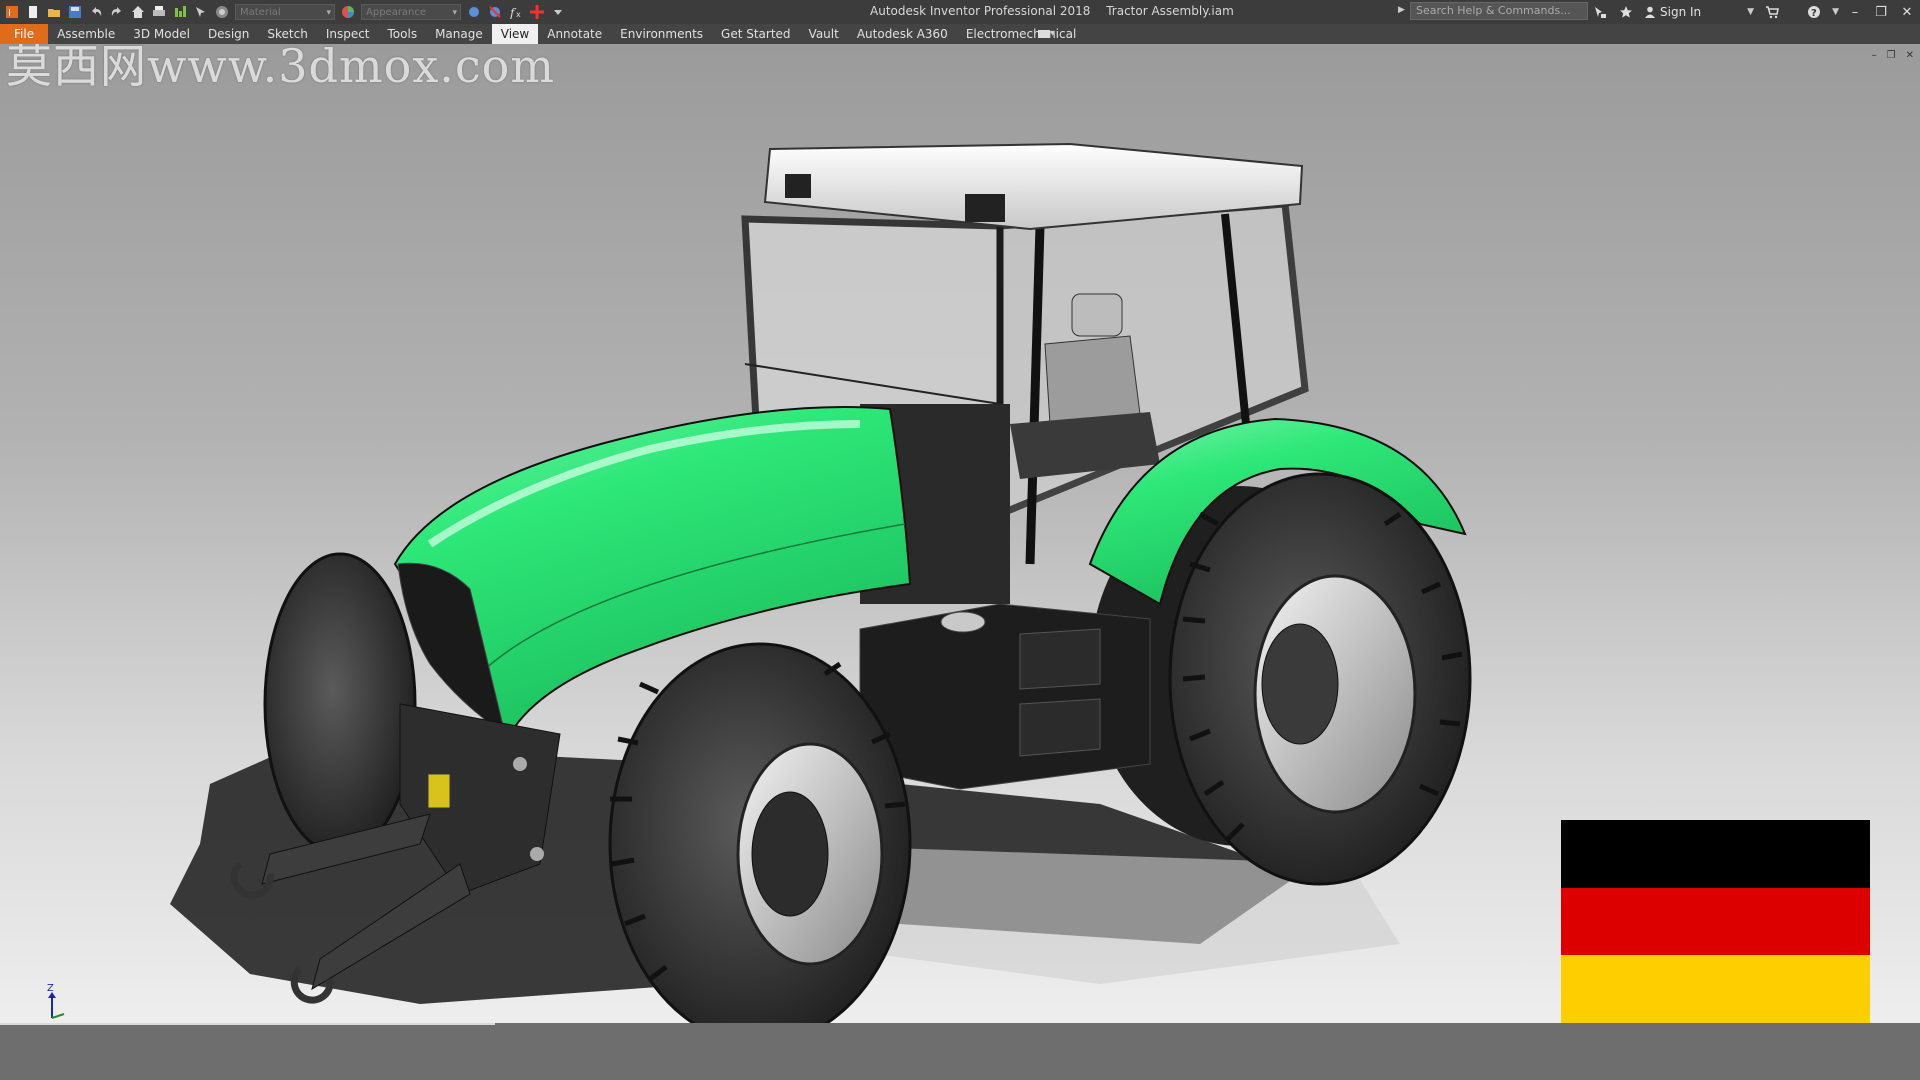 This screenshot has height=1080, width=1920. I want to click on quick-access-toolbar: I Material Appearance fx, so click(285, 12).